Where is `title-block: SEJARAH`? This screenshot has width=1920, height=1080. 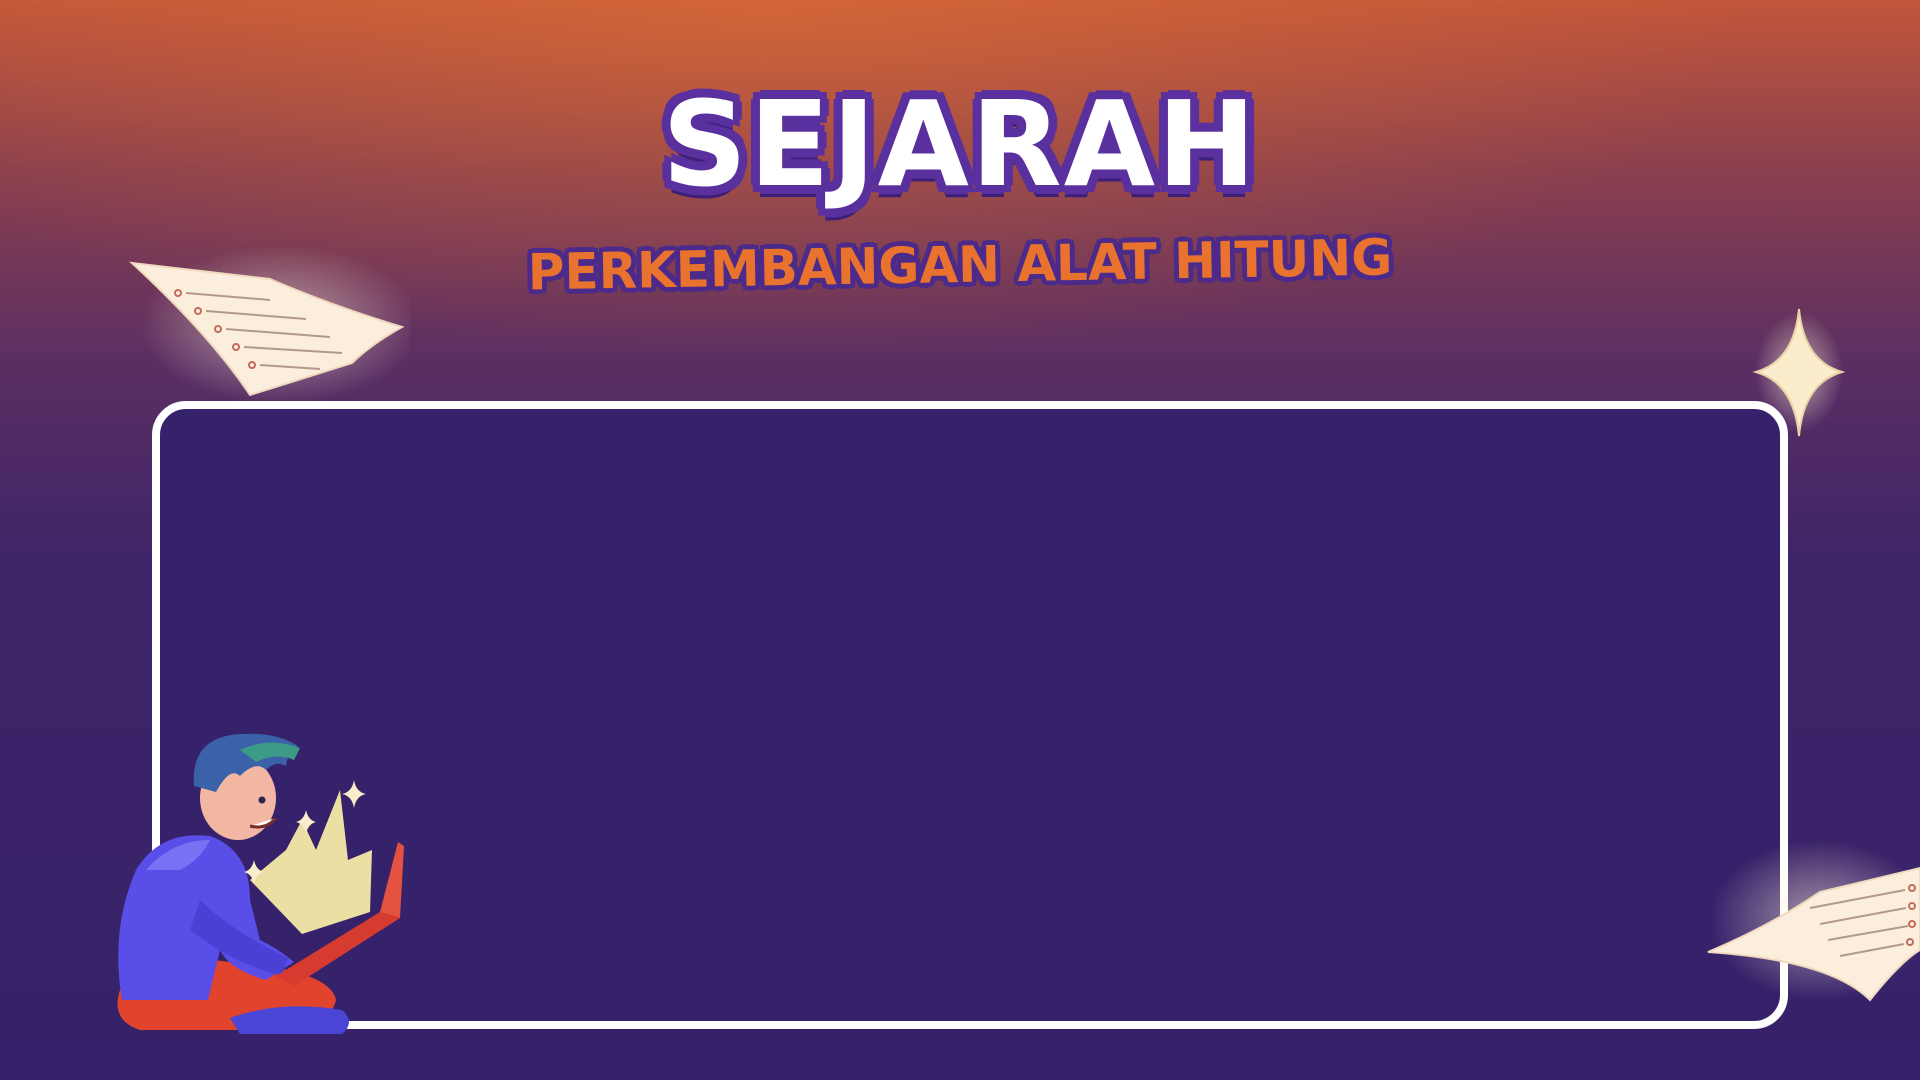 title-block: SEJARAH is located at coordinates (960, 144).